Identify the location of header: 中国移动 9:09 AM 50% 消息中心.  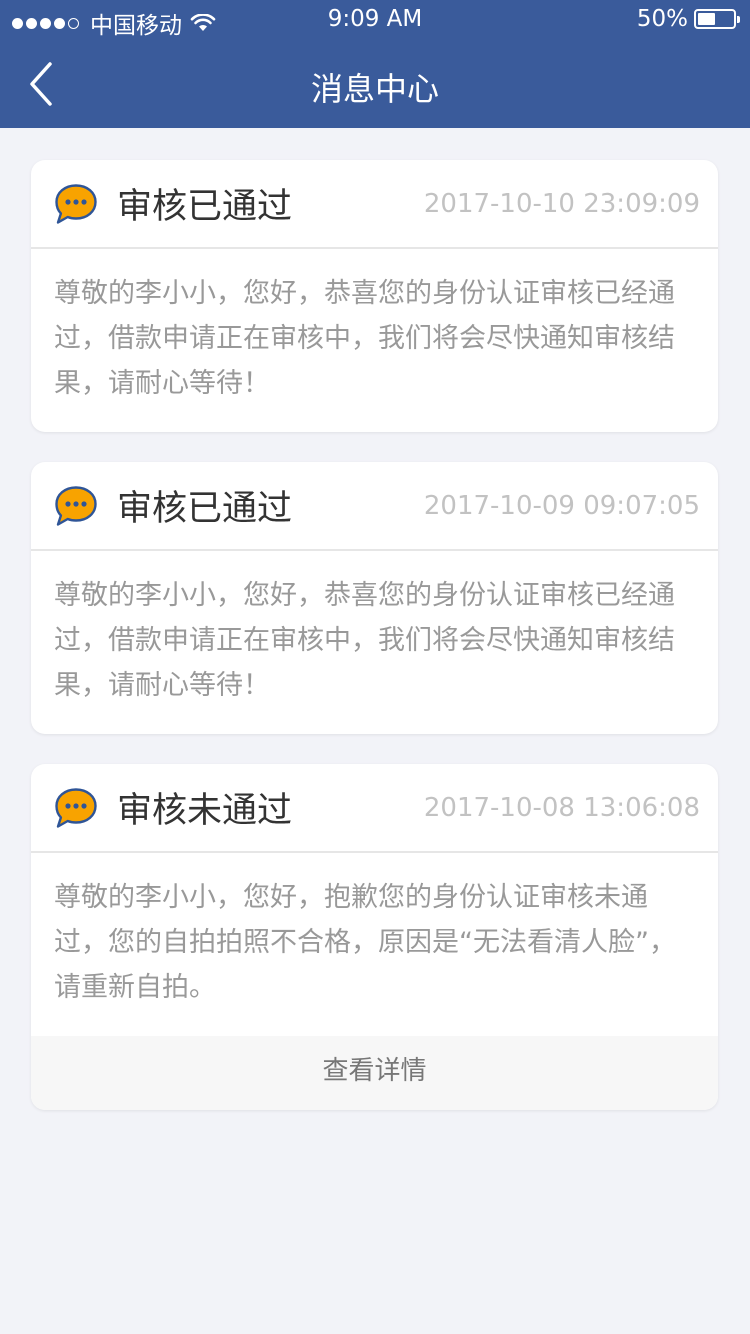
(375, 64).